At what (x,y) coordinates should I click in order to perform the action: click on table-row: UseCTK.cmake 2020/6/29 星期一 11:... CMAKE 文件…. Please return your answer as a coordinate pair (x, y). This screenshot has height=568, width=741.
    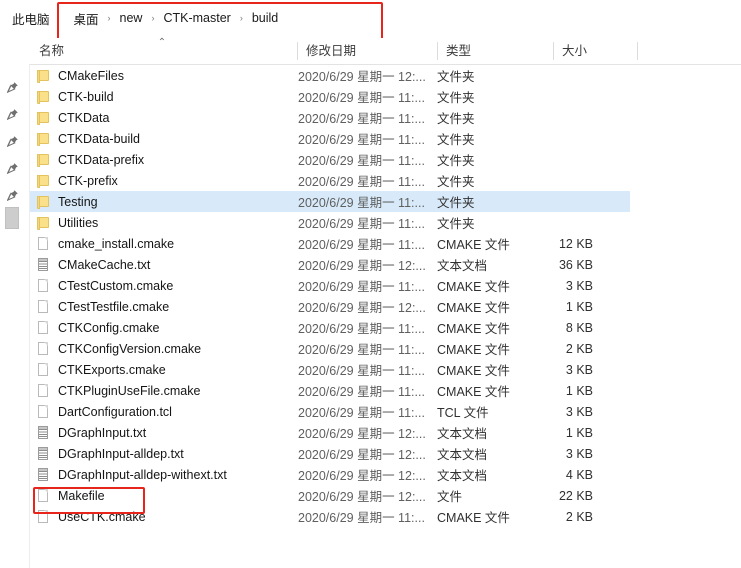
    Looking at the image, I should click on (330, 516).